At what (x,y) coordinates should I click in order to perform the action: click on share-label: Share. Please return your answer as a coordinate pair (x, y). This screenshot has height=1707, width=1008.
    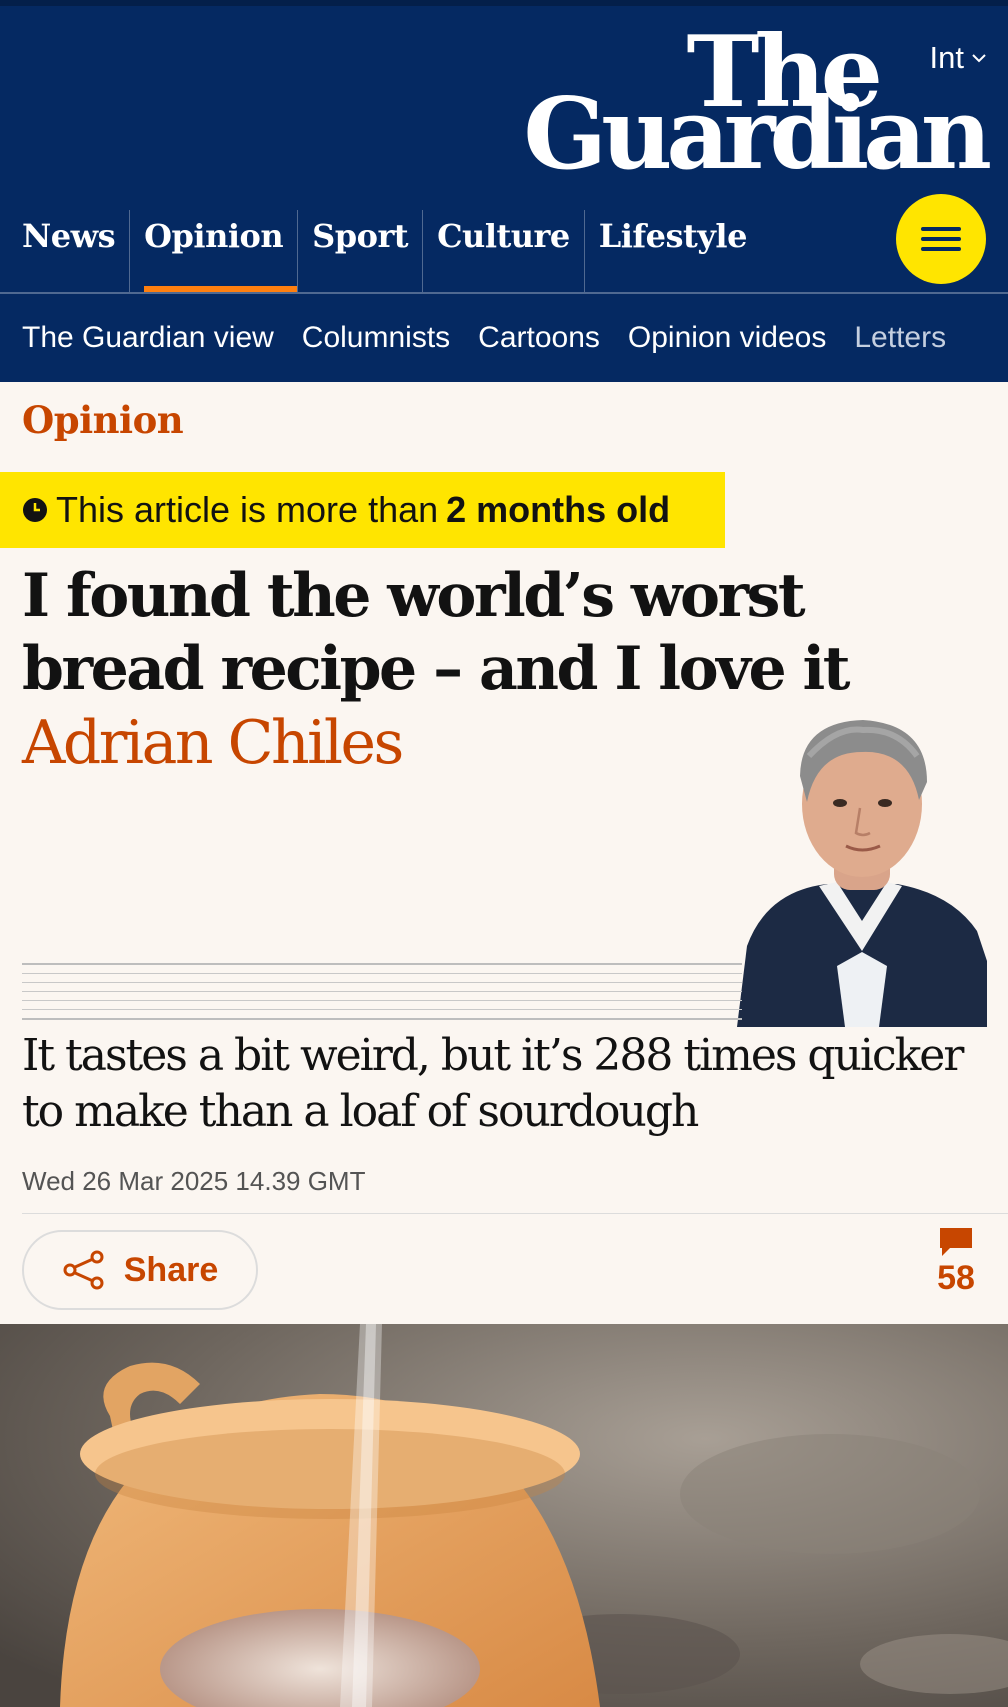
    Looking at the image, I should click on (171, 1269).